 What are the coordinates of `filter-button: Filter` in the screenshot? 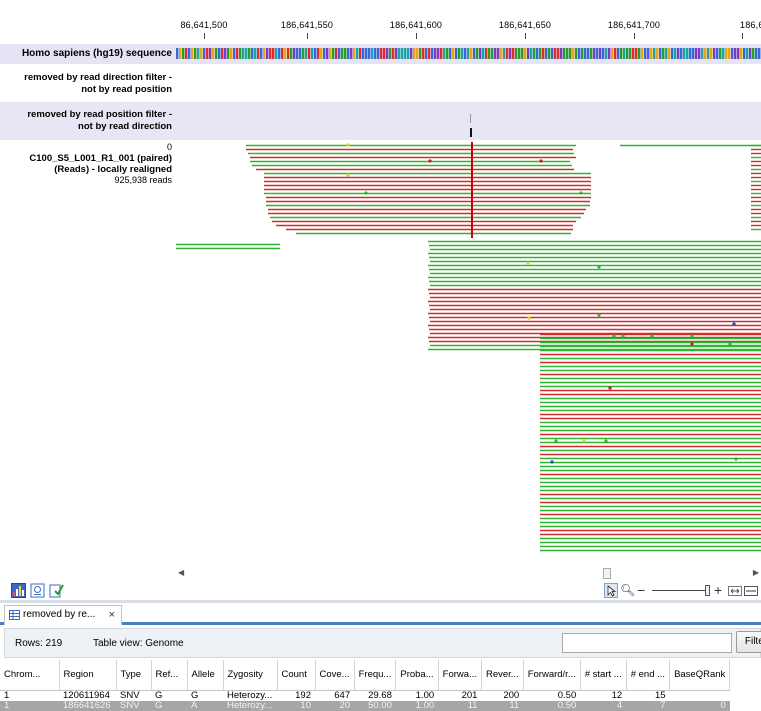 It's located at (748, 642).